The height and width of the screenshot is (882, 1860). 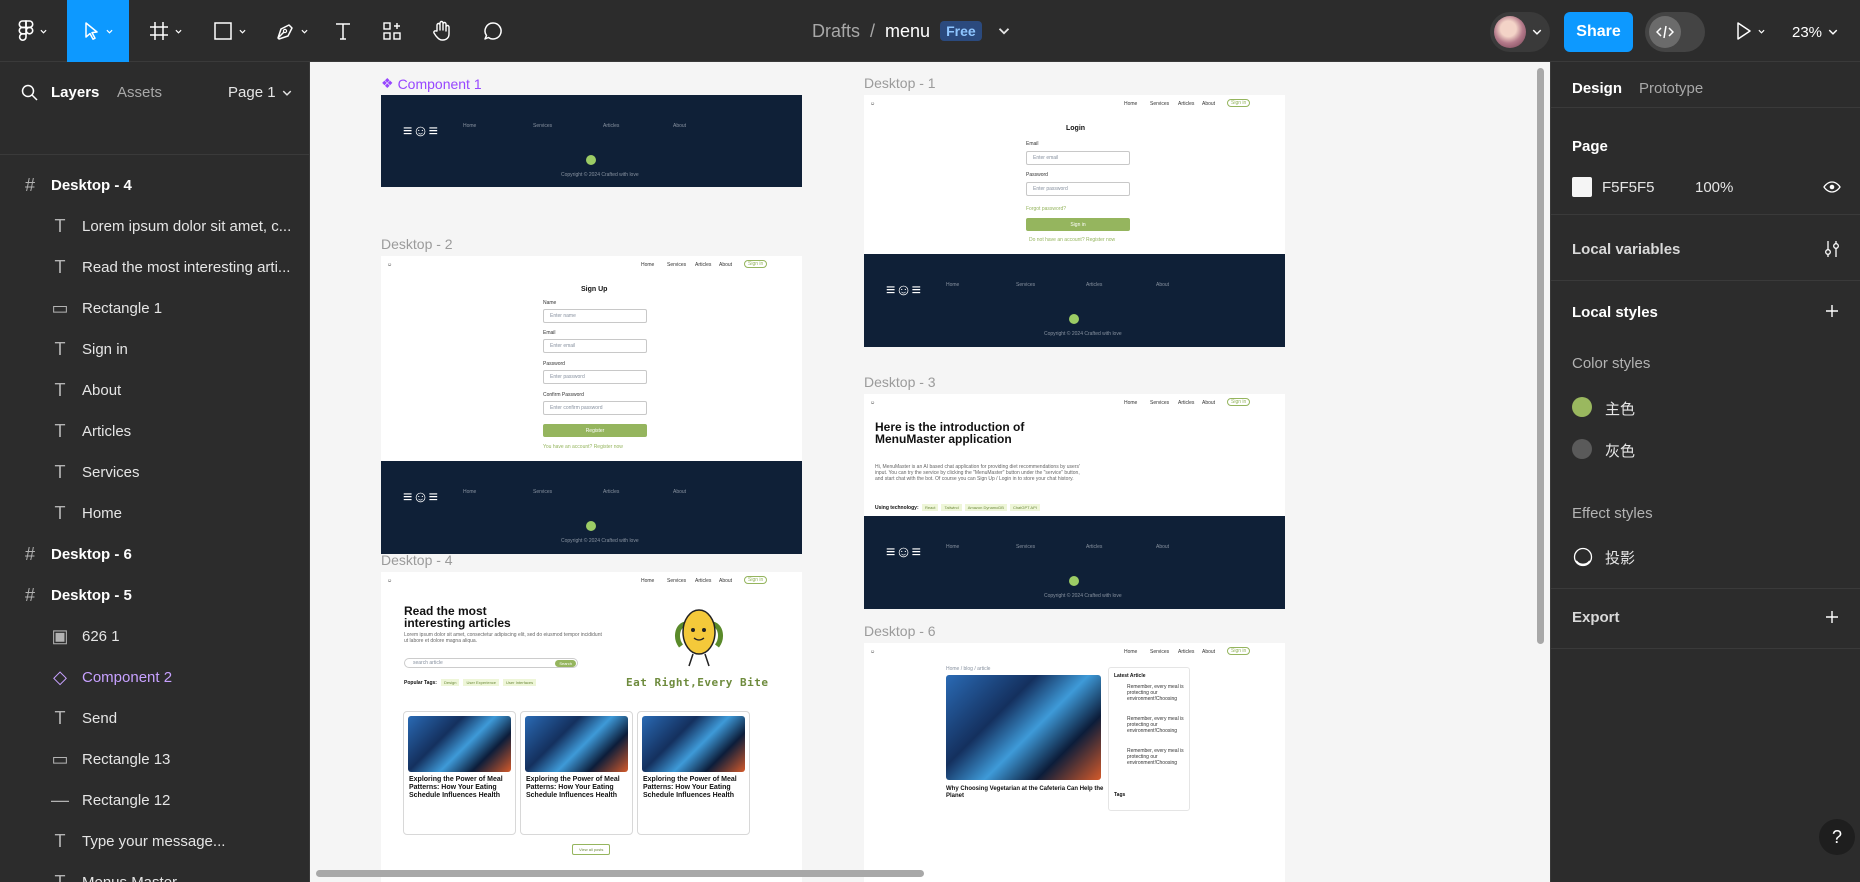 What do you see at coordinates (900, 83) in the screenshot?
I see `frame-label-desktop-1: Desktop - 1` at bounding box center [900, 83].